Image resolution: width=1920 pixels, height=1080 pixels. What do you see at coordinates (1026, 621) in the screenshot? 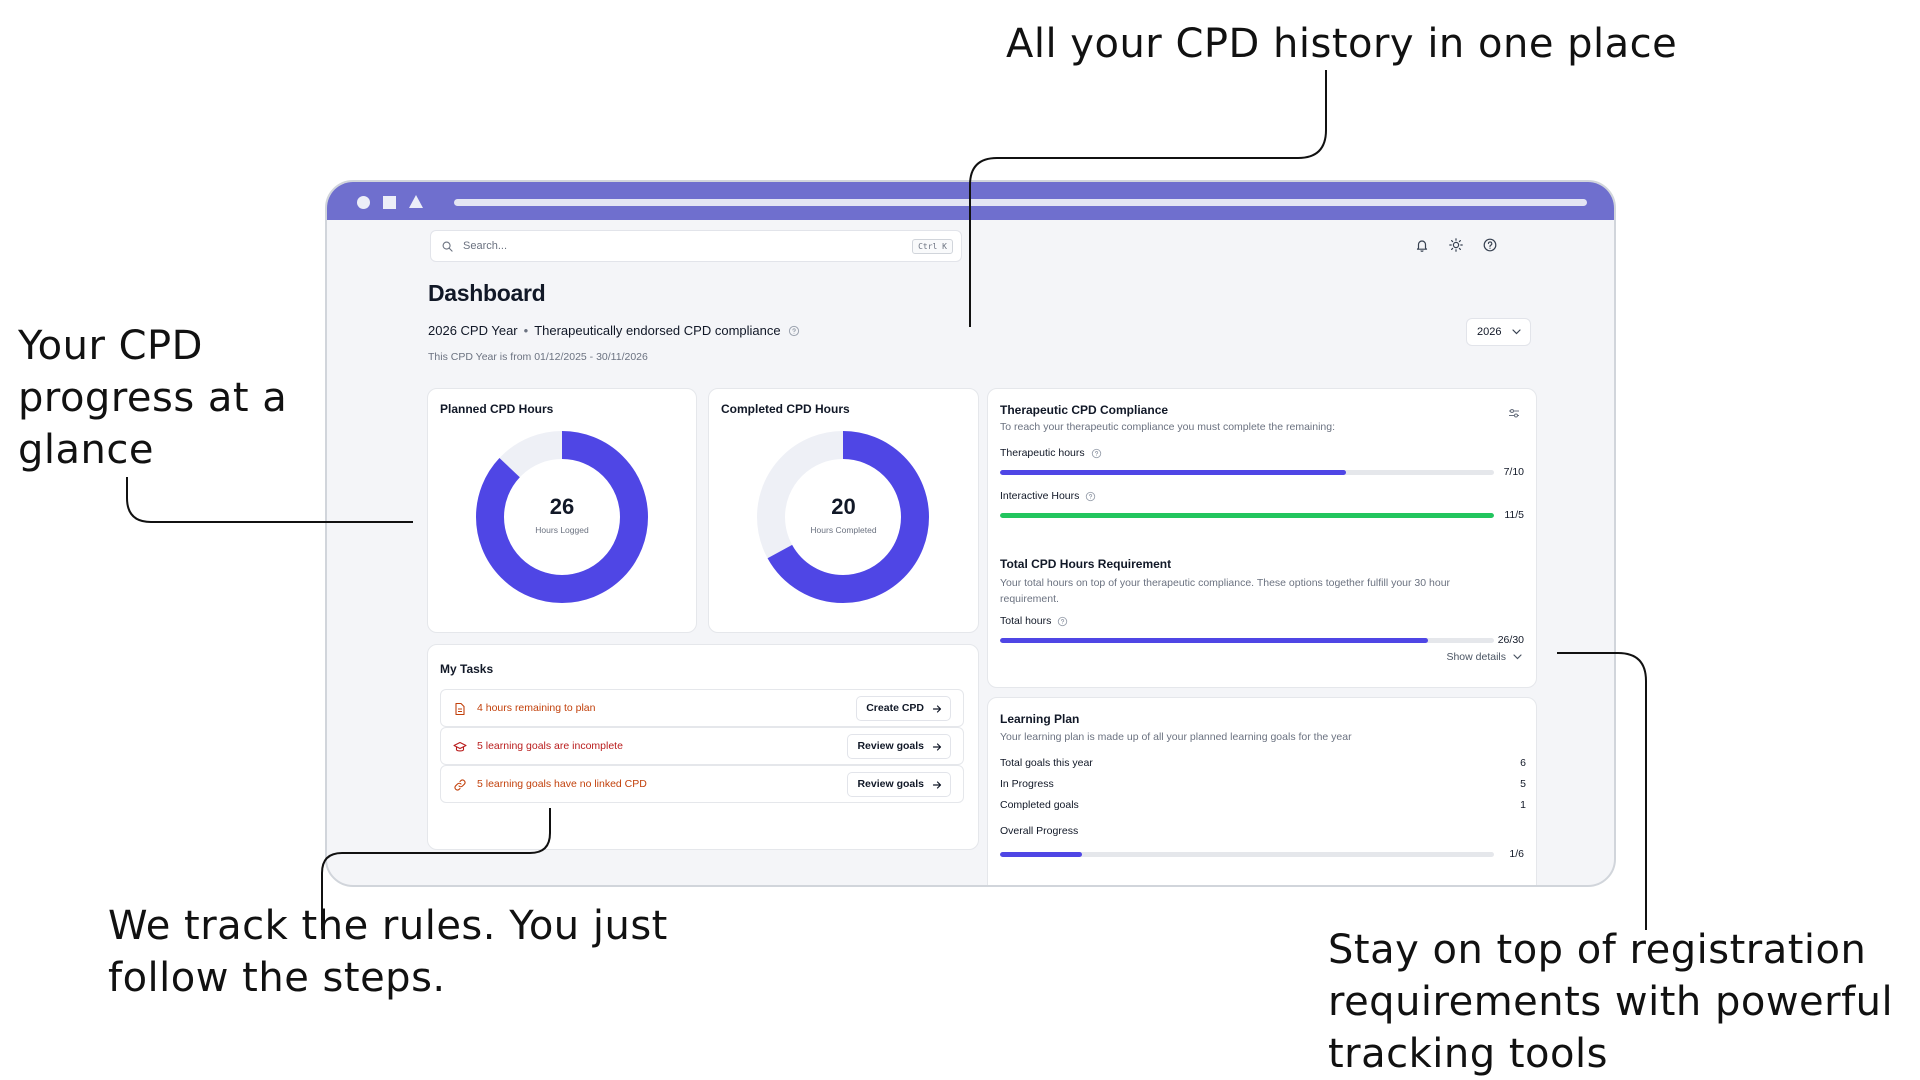
I see `metric-label-text: Total hours` at bounding box center [1026, 621].